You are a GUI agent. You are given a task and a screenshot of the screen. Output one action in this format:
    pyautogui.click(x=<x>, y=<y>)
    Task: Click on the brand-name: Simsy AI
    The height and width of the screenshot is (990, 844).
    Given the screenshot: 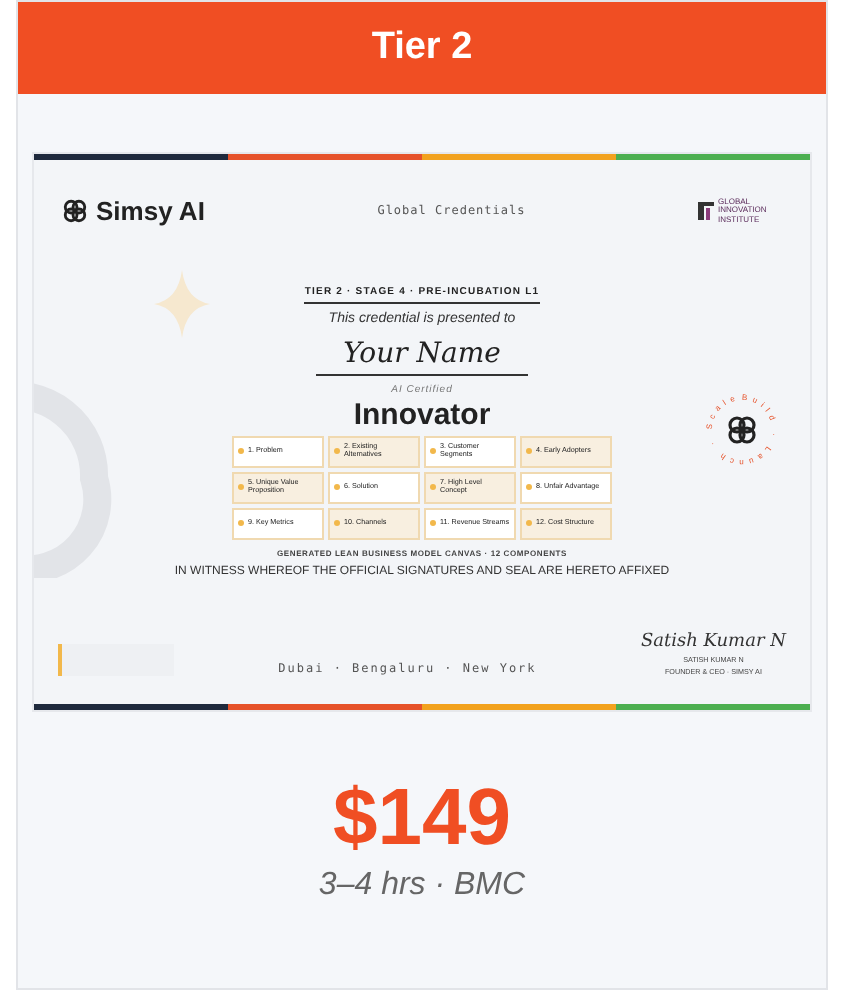 What is the action you would take?
    pyautogui.click(x=150, y=211)
    